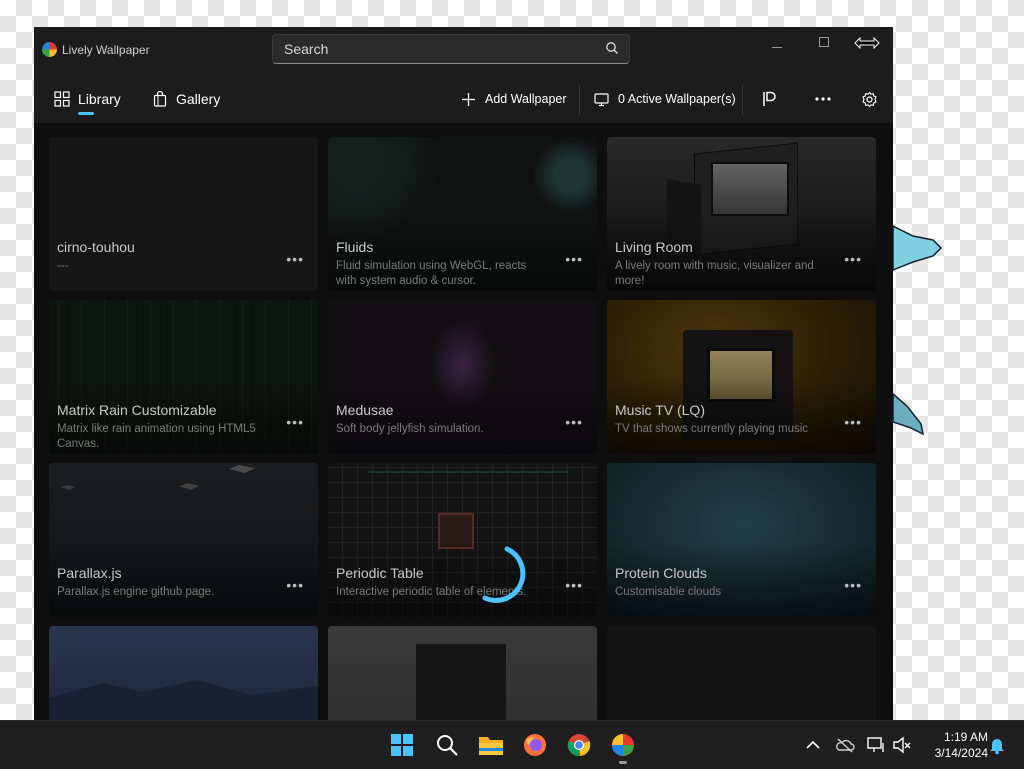 This screenshot has height=769, width=1024. I want to click on screen-layout-button, so click(770, 99).